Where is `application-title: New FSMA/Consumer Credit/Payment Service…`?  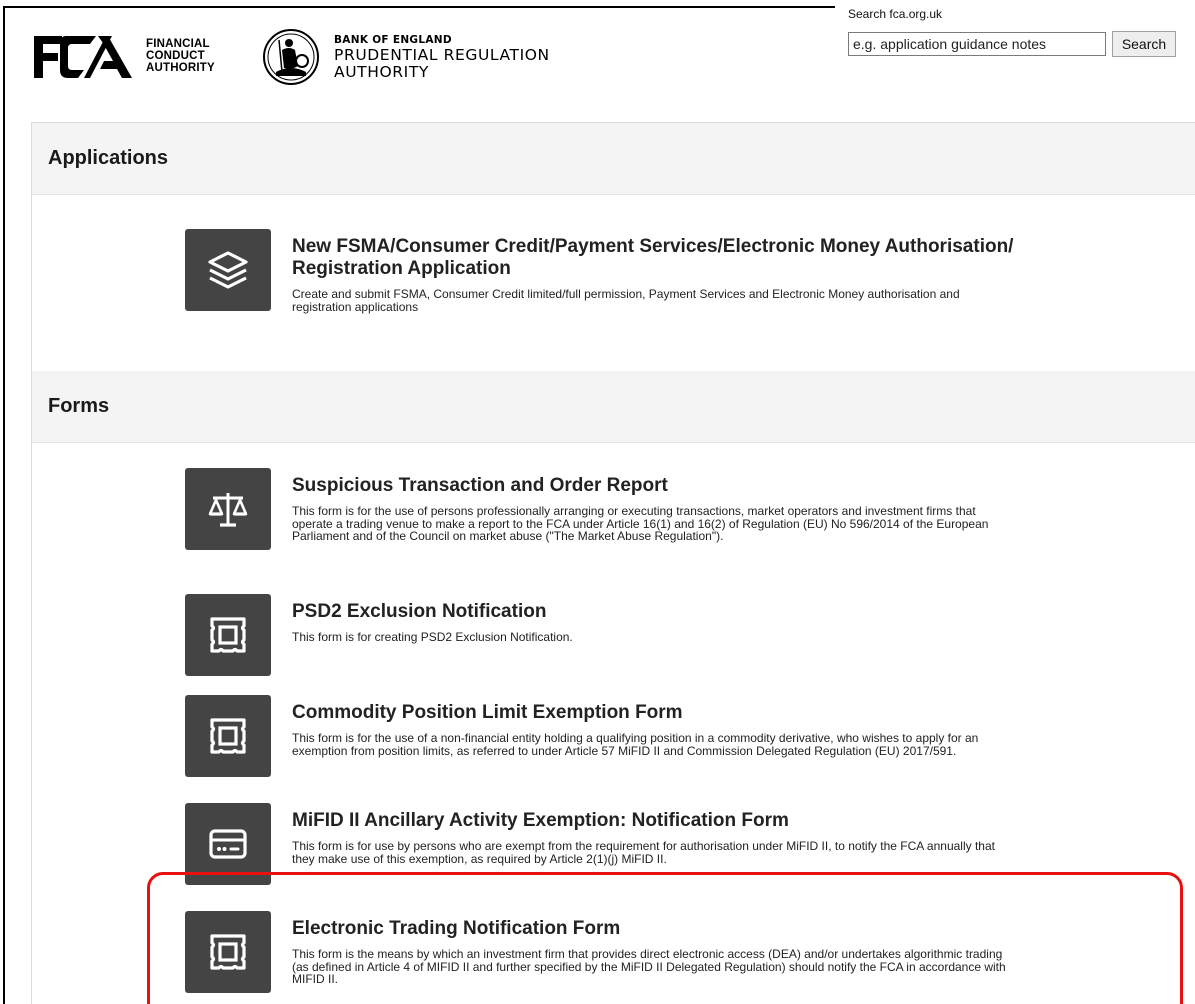 application-title: New FSMA/Consumer Credit/Payment Service… is located at coordinates (652, 258).